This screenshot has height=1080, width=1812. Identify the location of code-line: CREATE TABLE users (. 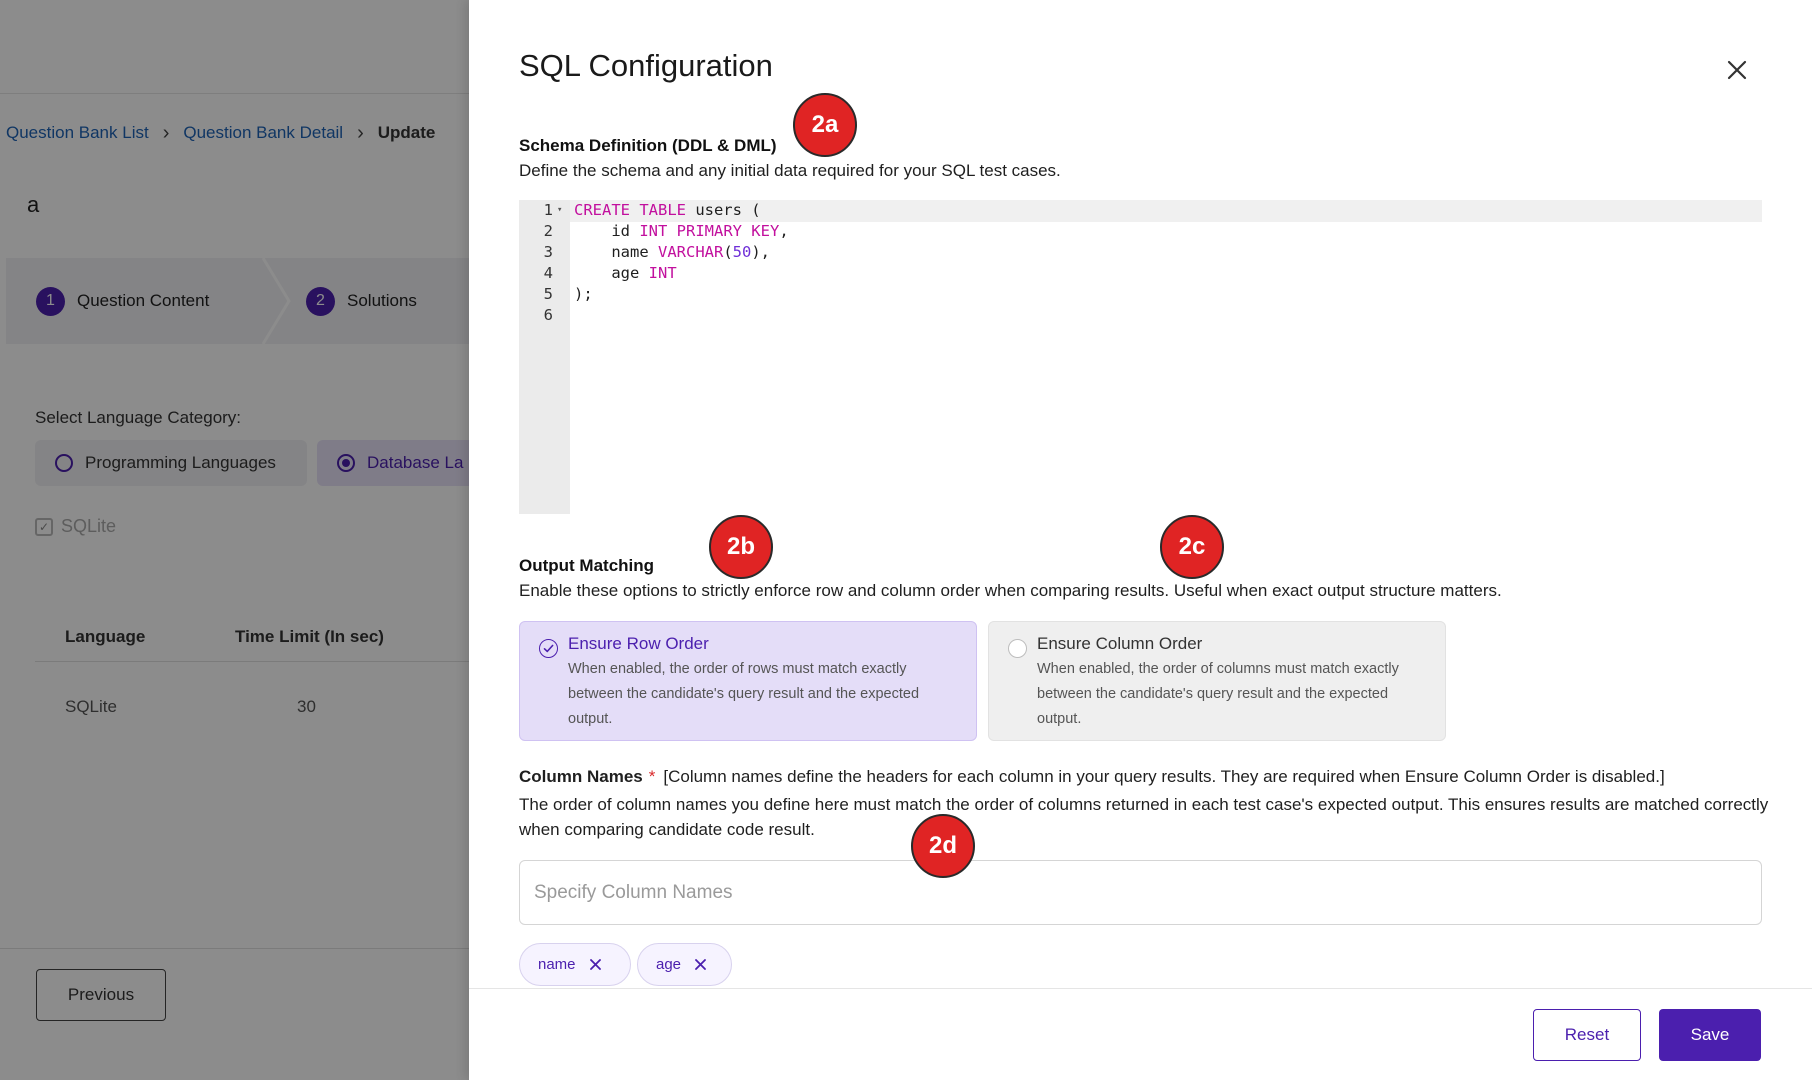
(667, 210).